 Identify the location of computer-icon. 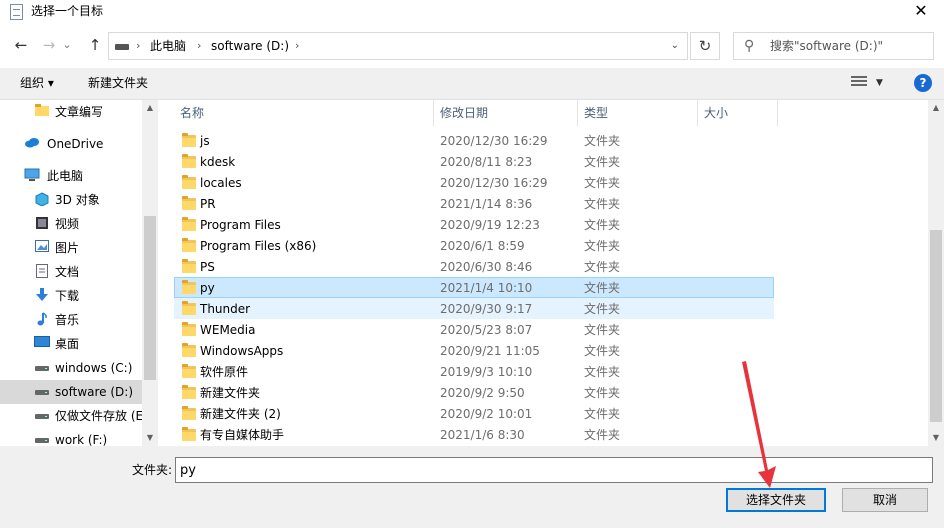
(32, 176).